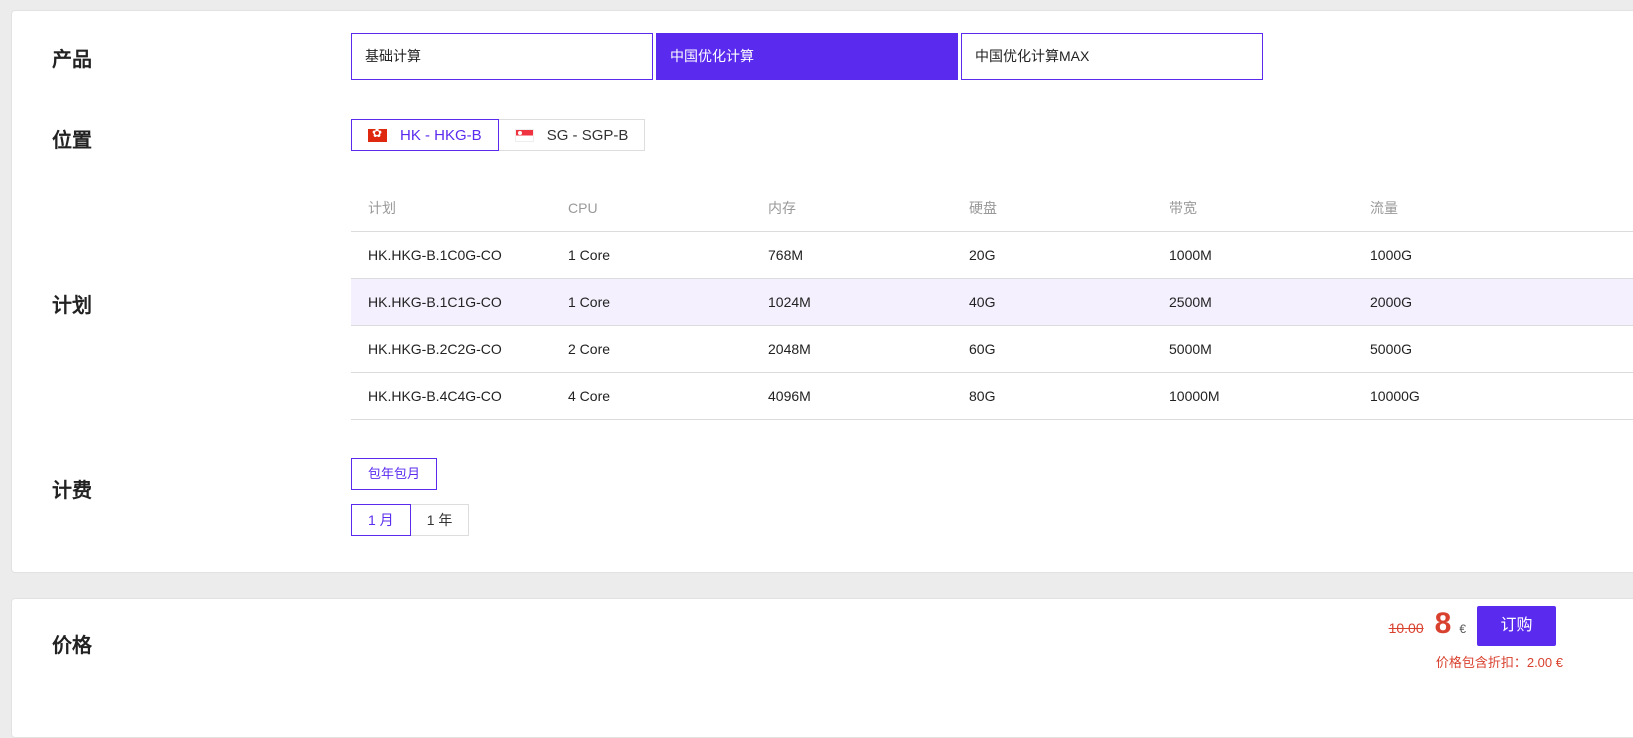 The height and width of the screenshot is (738, 1633). Describe the element at coordinates (1052, 302) in the screenshot. I see `cell-disk: 40G` at that location.